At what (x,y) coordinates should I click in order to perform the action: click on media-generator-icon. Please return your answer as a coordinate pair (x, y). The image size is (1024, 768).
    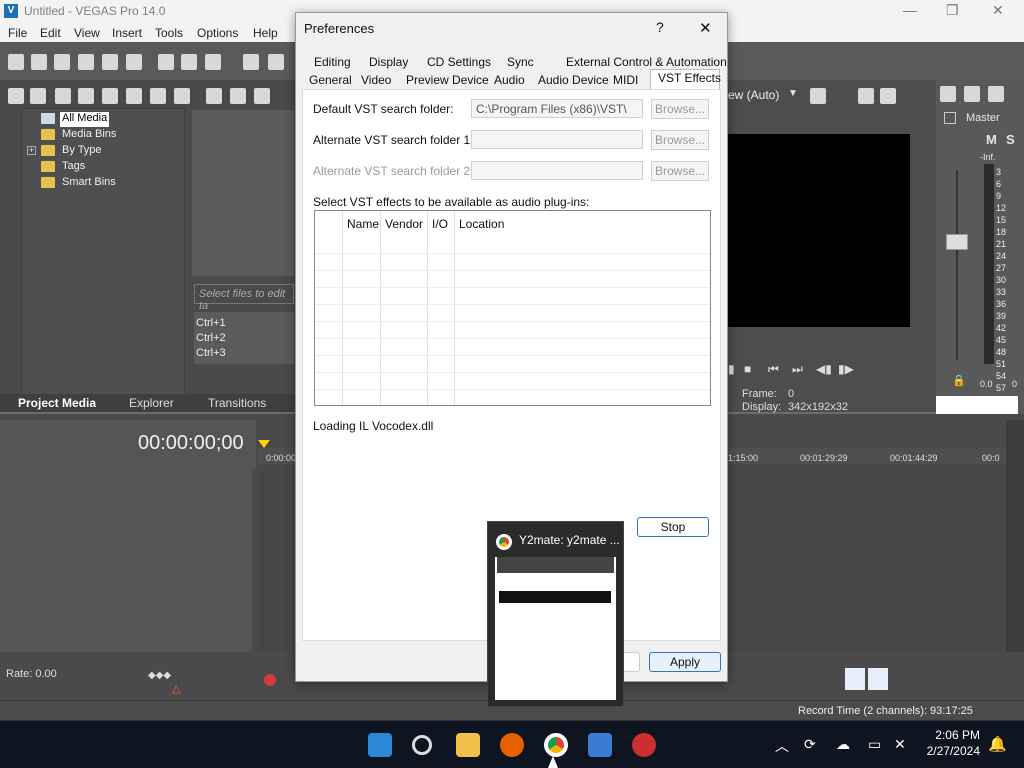
    Looking at the image, I should click on (182, 96).